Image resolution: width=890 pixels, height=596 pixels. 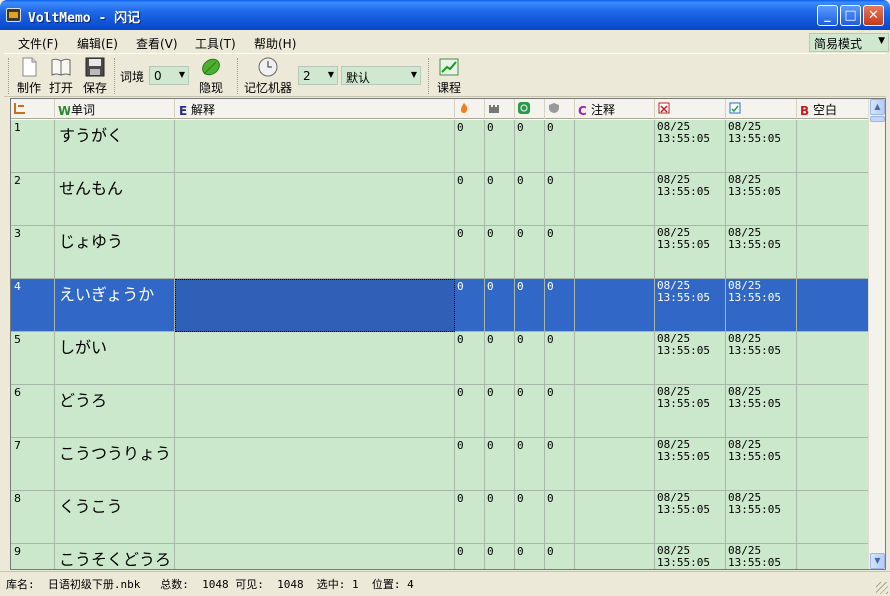 I want to click on row-word: すうがく, so click(x=115, y=146).